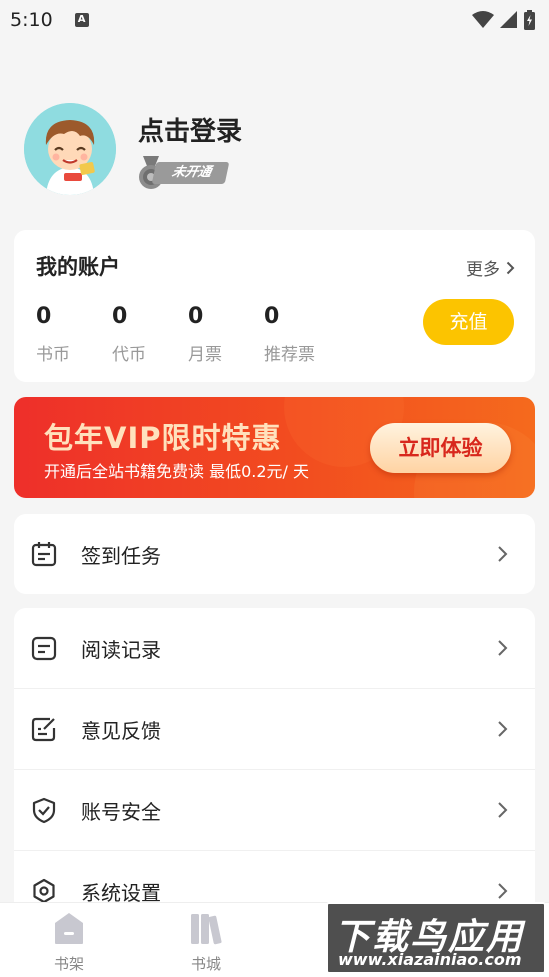  I want to click on profile-header: 点击登录 未开通, so click(274, 149).